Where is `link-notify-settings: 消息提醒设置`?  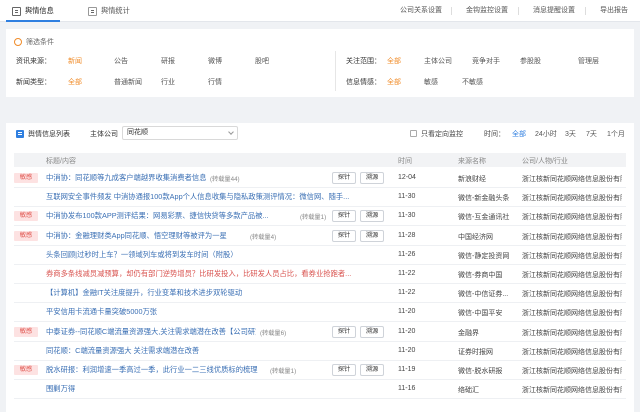
link-notify-settings: 消息提醒设置 is located at coordinates (554, 11).